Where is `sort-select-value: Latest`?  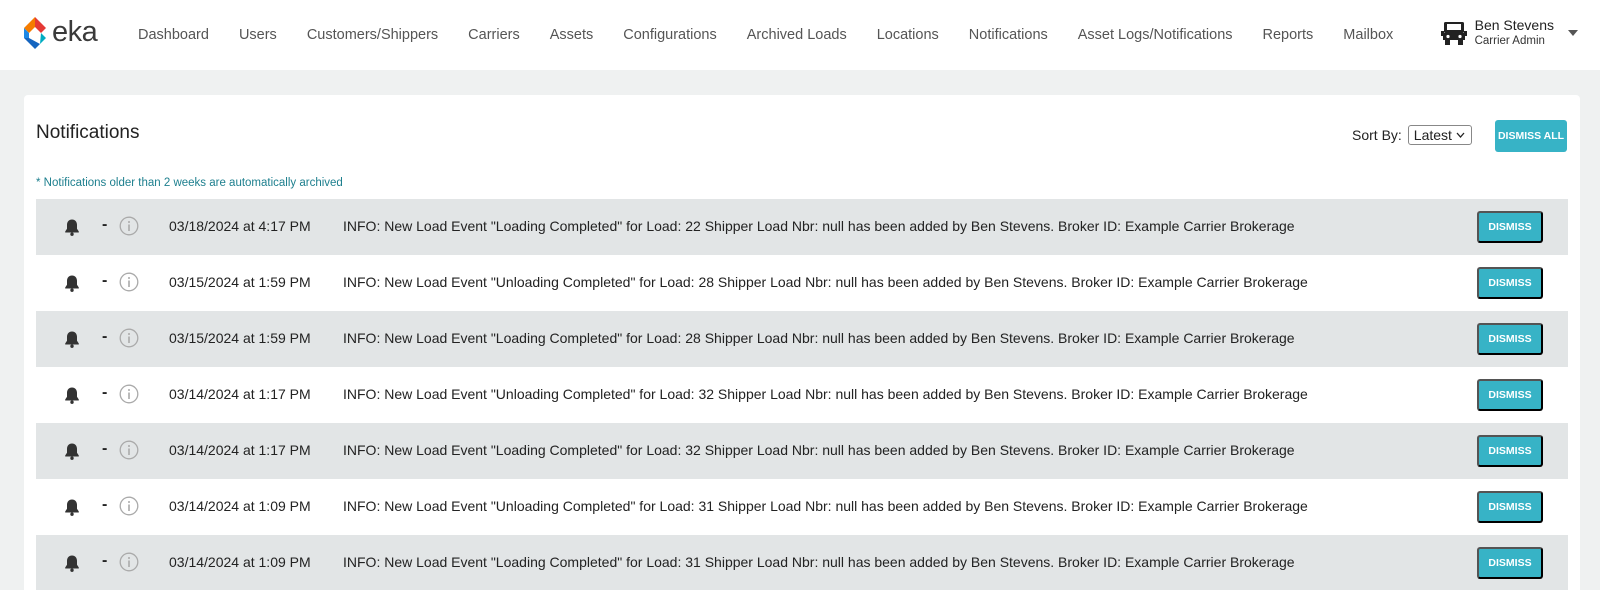 sort-select-value: Latest is located at coordinates (1432, 135).